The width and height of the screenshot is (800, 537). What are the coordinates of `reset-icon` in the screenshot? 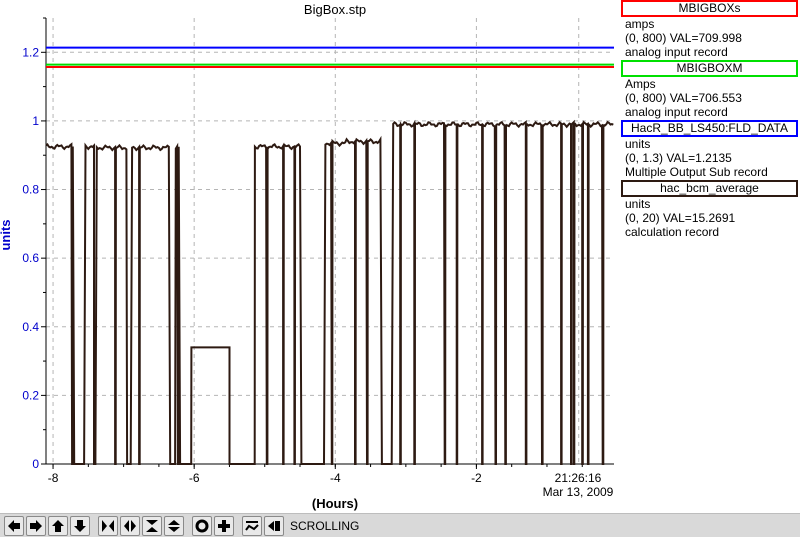 It's located at (202, 525).